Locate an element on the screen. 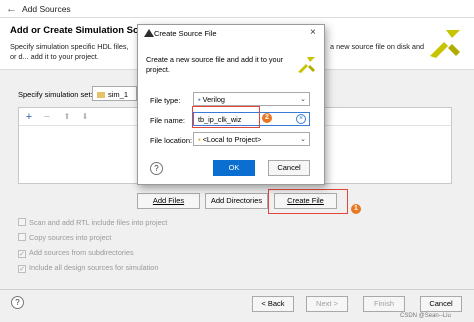 The image size is (474, 322). dialog-cancel-label: Cancel is located at coordinates (289, 167).